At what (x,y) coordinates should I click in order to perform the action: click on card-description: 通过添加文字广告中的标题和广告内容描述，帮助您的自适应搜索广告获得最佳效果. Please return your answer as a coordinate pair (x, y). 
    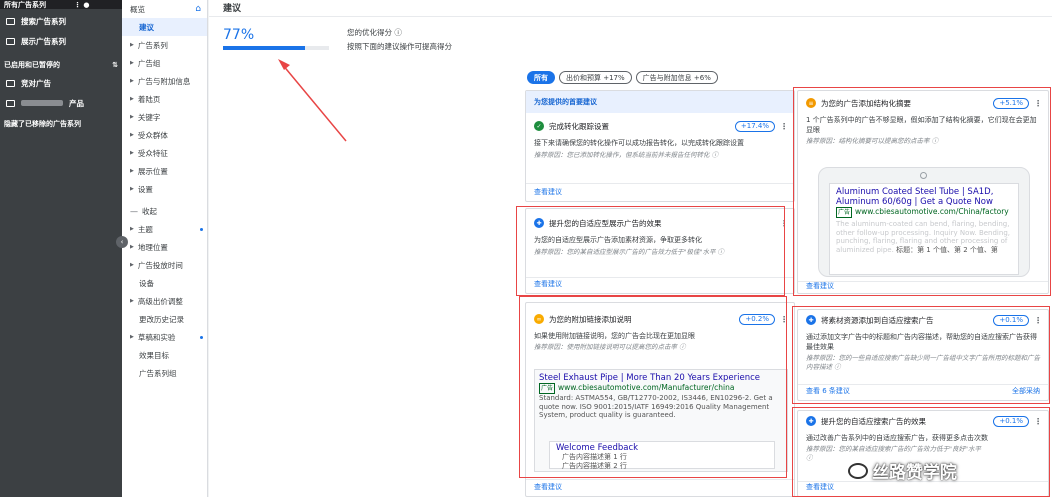
    Looking at the image, I should click on (921, 342).